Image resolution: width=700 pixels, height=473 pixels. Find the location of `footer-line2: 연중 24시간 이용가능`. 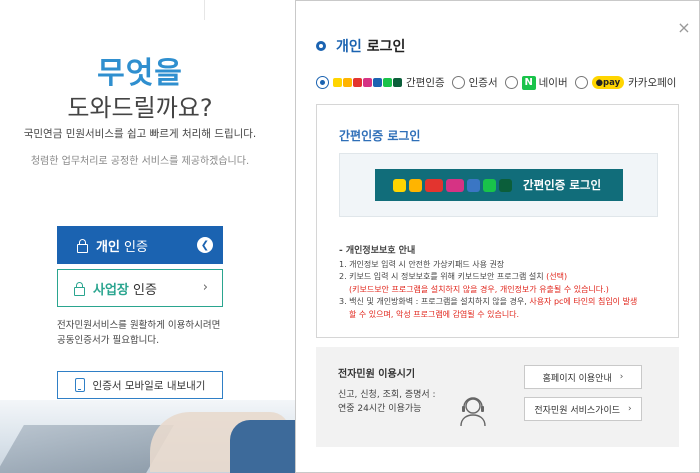

footer-line2: 연중 24시간 이용가능 is located at coordinates (380, 409).